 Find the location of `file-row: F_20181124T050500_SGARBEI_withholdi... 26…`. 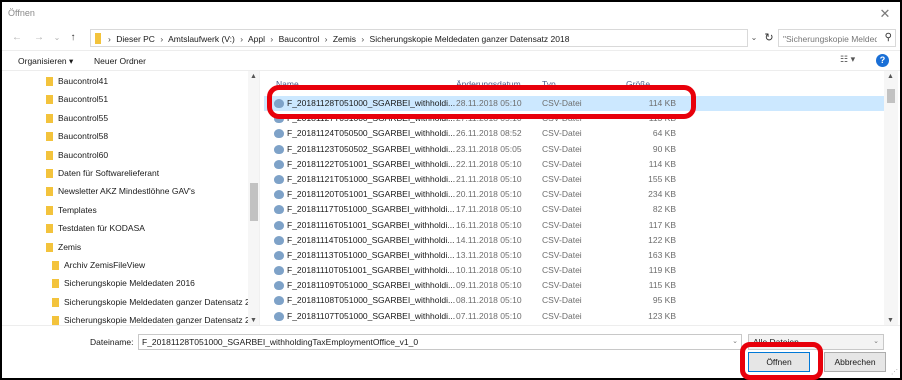

file-row: F_20181124T050500_SGARBEI_withholdi... 26… is located at coordinates (574, 133).